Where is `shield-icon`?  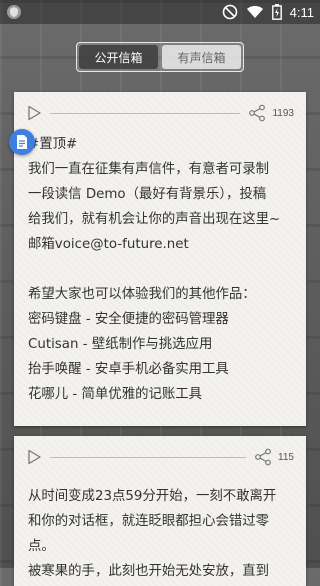 shield-icon is located at coordinates (14, 12).